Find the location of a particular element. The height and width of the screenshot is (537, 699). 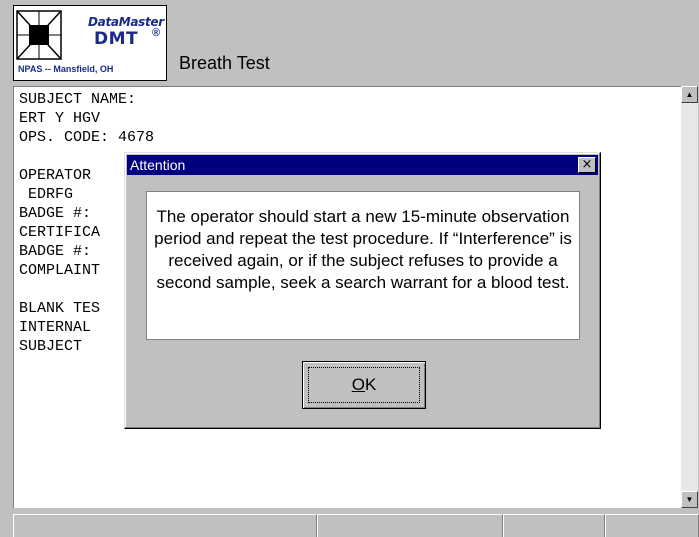

page-title: Breath Test is located at coordinates (224, 63).